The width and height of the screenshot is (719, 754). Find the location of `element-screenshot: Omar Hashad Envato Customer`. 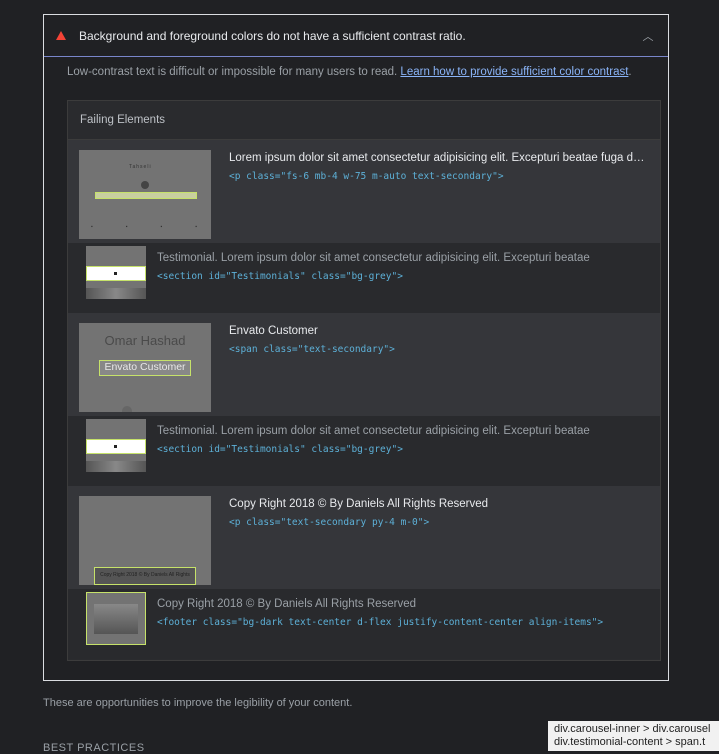

element-screenshot: Omar Hashad Envato Customer is located at coordinates (145, 367).